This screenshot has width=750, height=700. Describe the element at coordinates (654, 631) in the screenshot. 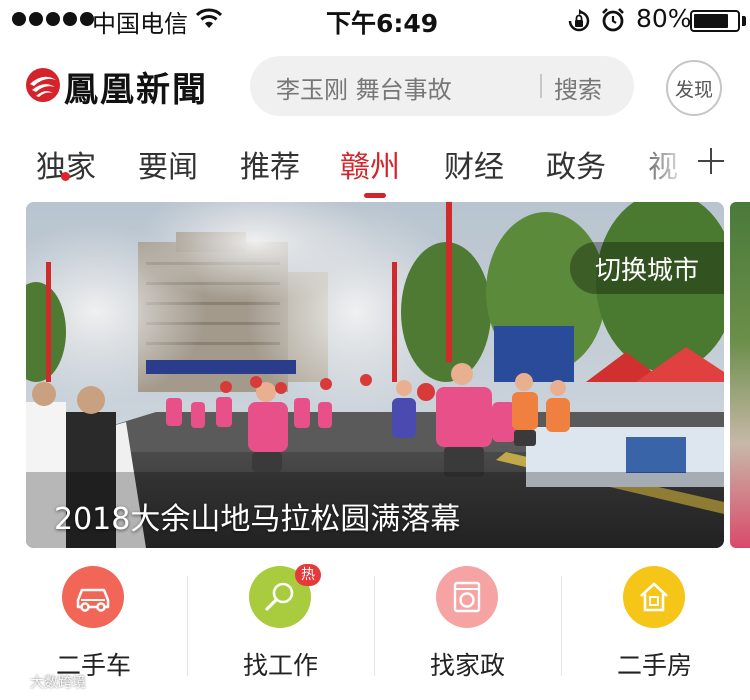

I see `service-used-homes: 二手房` at that location.